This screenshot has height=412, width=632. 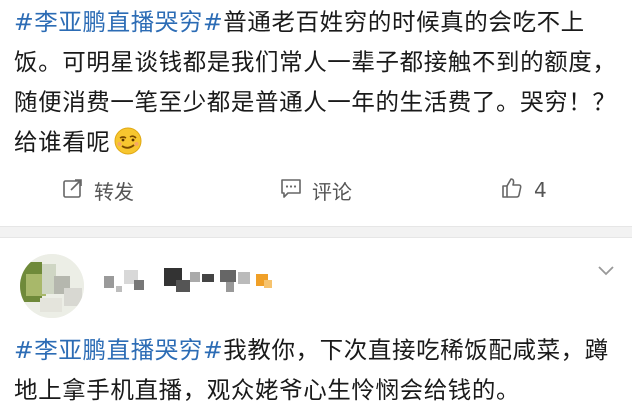 What do you see at coordinates (52, 286) in the screenshot?
I see `avatar` at bounding box center [52, 286].